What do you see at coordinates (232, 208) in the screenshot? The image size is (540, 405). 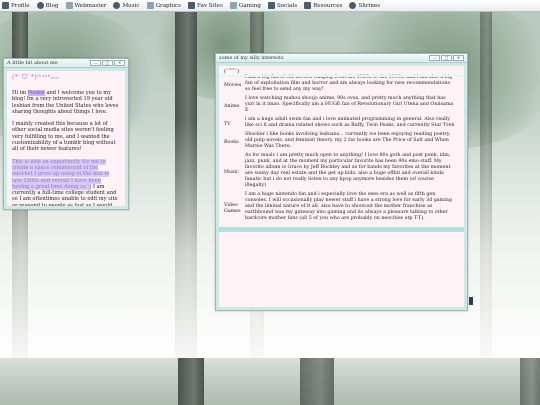 I see `category-label: Video Games` at bounding box center [232, 208].